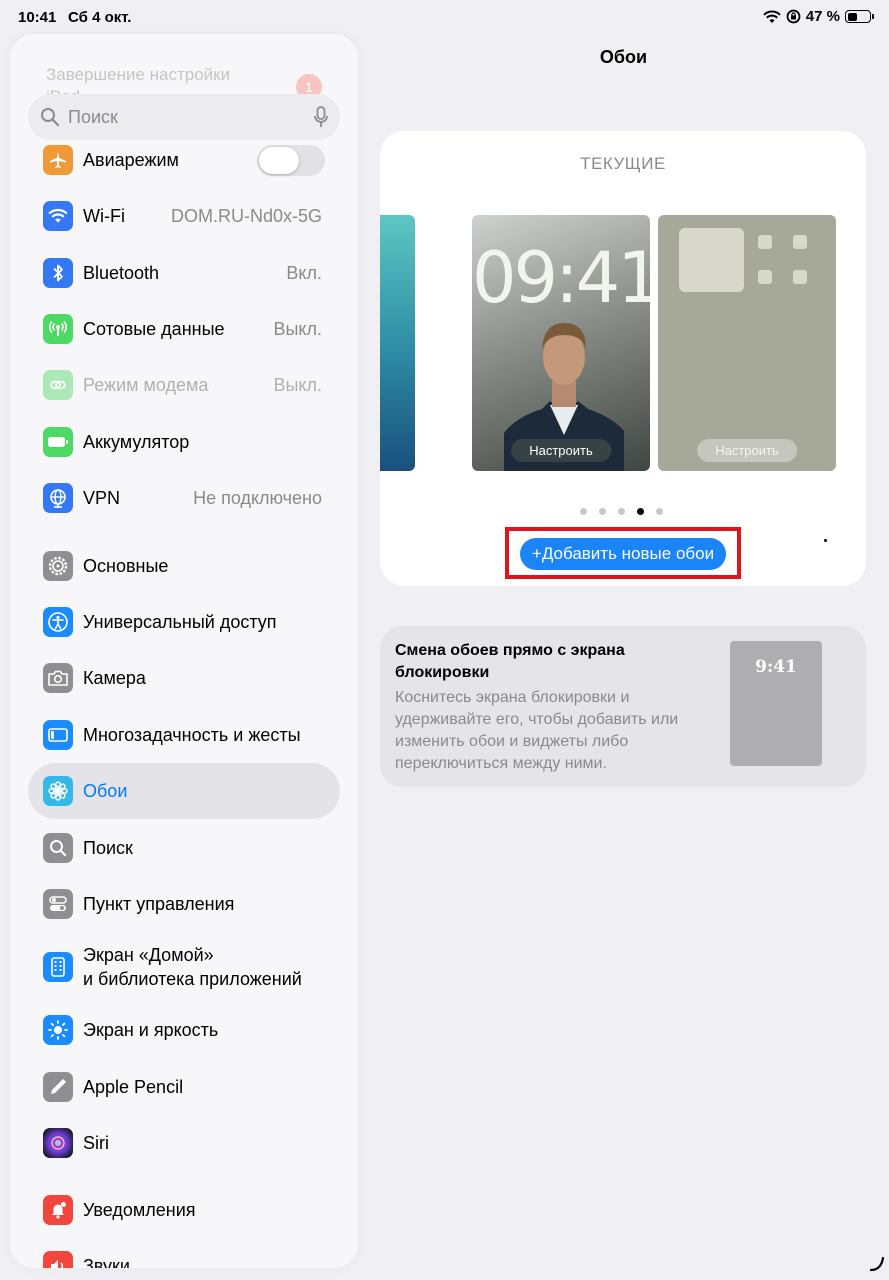 Image resolution: width=889 pixels, height=1280 pixels. What do you see at coordinates (126, 565) in the screenshot?
I see `sidebar-item-label: Основные` at bounding box center [126, 565].